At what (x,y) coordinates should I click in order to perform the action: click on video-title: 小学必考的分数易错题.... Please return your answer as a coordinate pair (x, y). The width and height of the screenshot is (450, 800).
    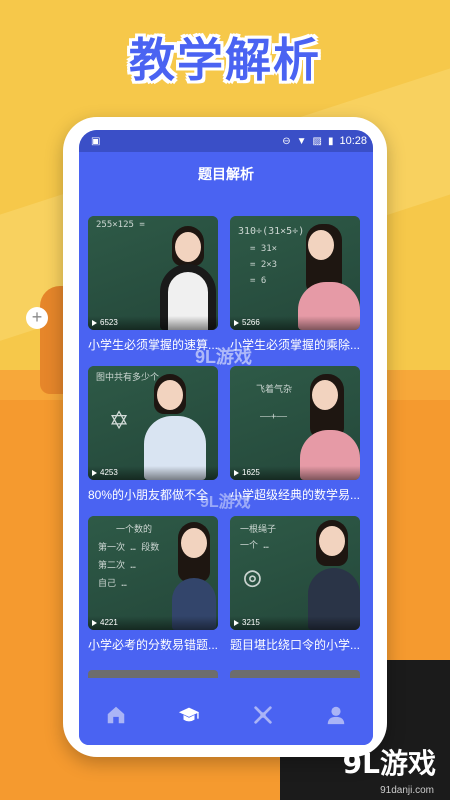
    Looking at the image, I should click on (153, 645).